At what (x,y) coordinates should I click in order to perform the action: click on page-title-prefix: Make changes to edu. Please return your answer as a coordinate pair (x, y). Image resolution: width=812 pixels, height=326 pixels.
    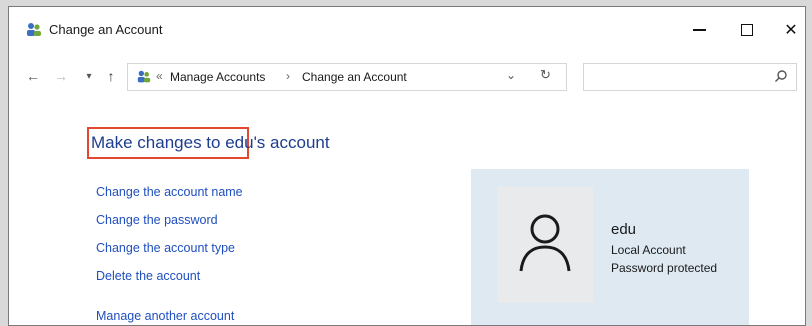
    Looking at the image, I should click on (172, 142).